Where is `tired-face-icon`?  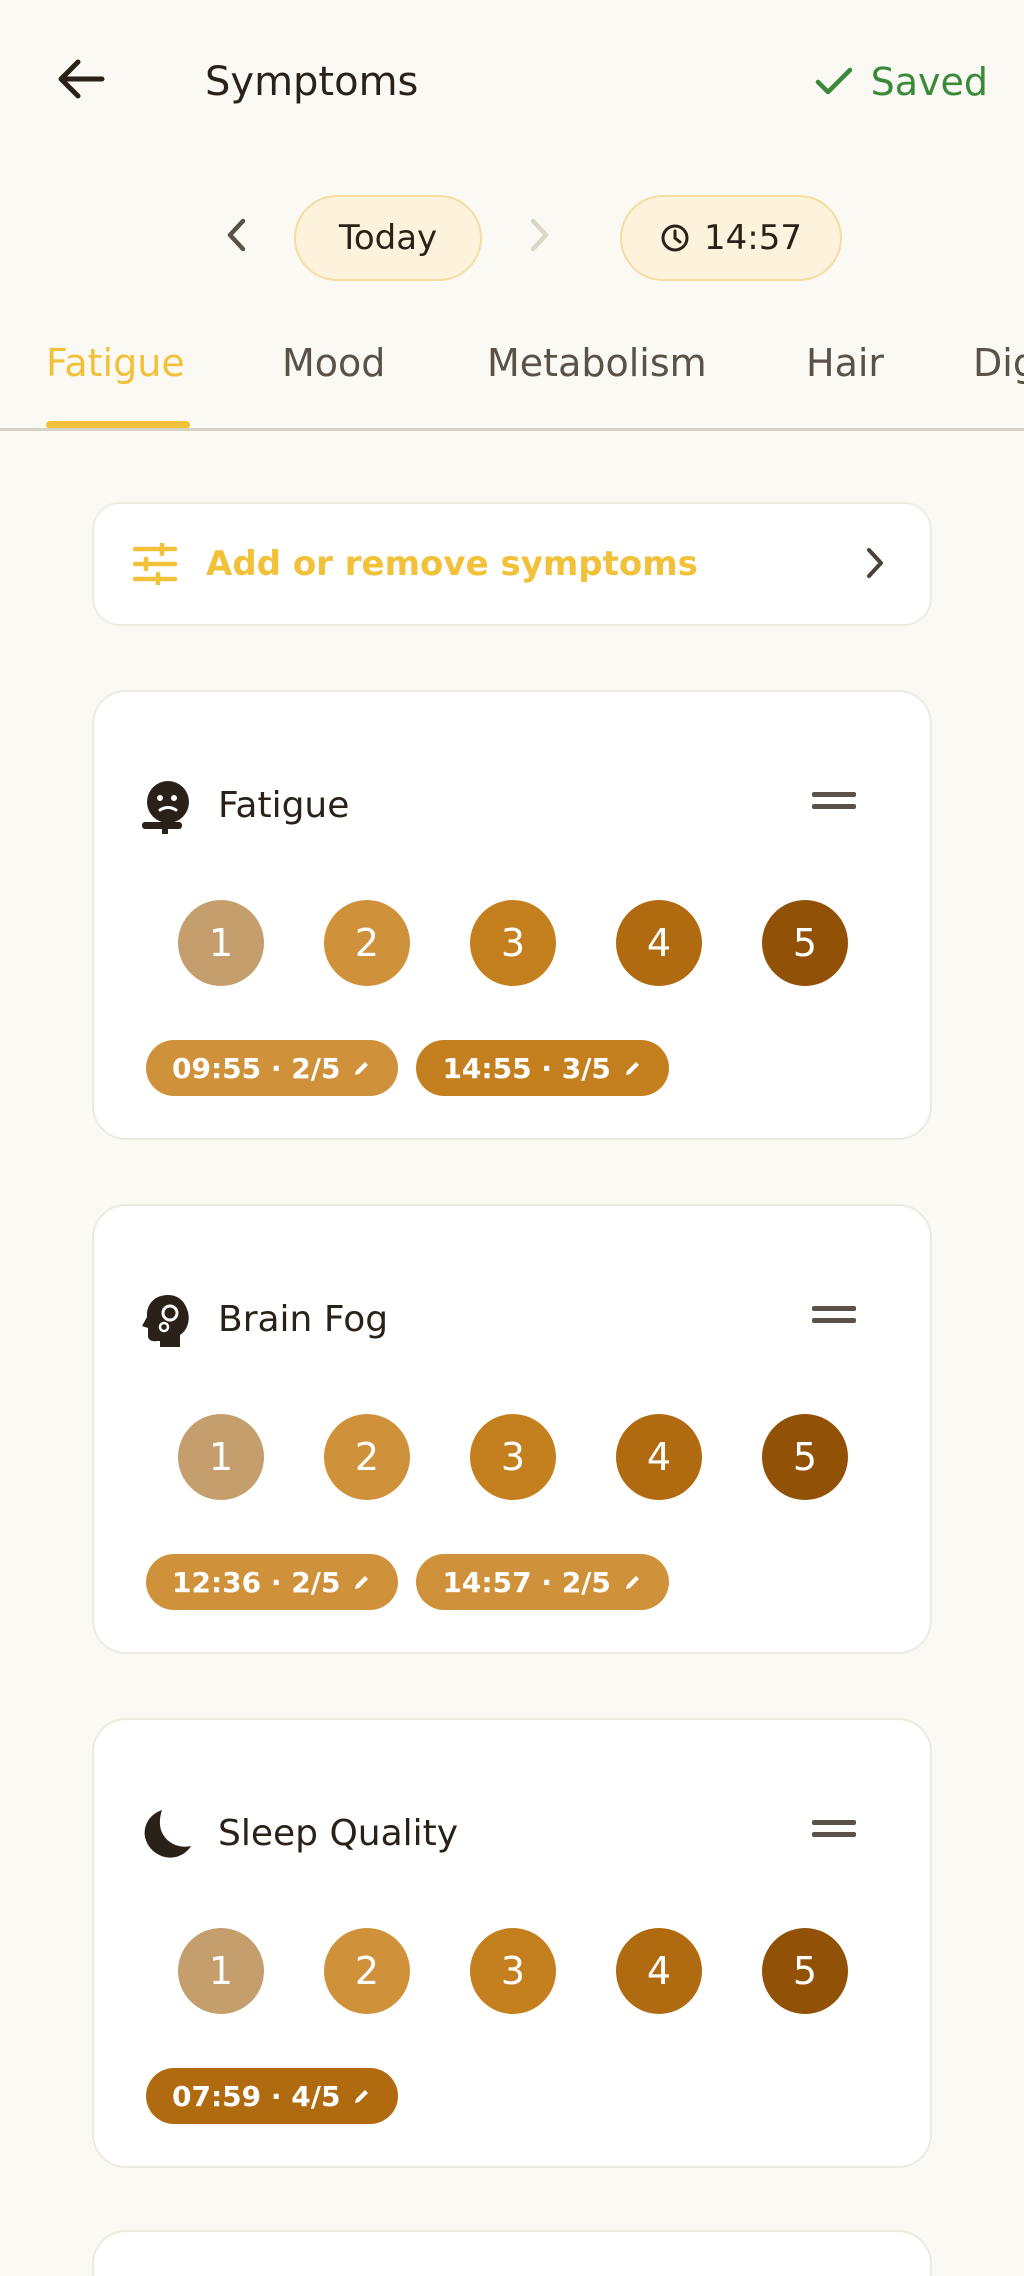
tired-face-icon is located at coordinates (165, 807).